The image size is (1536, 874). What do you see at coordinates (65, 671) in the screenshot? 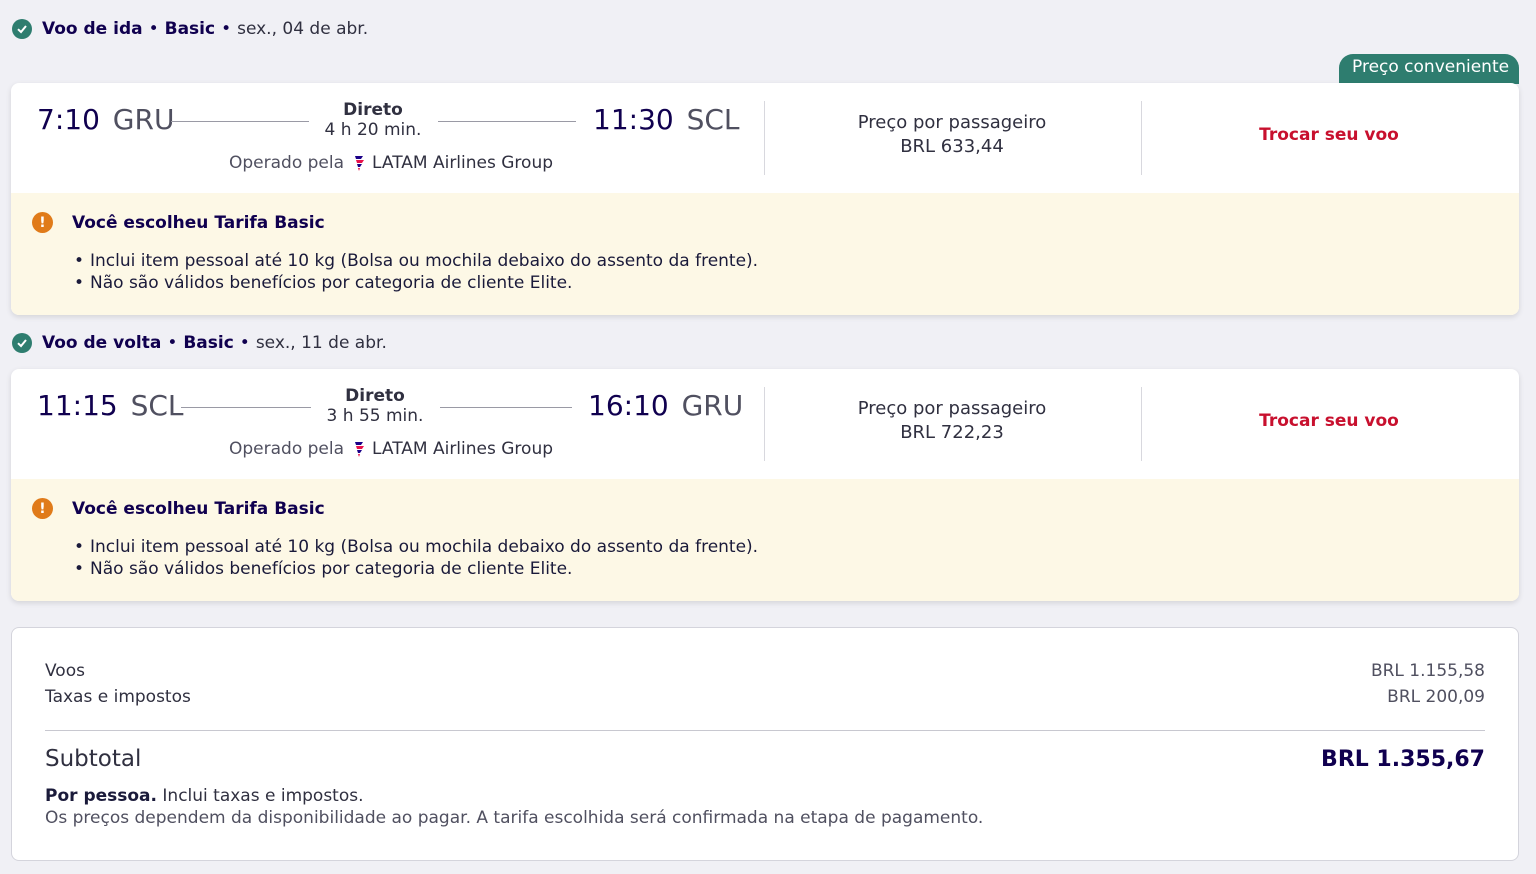
I see `flights-label: Voos` at bounding box center [65, 671].